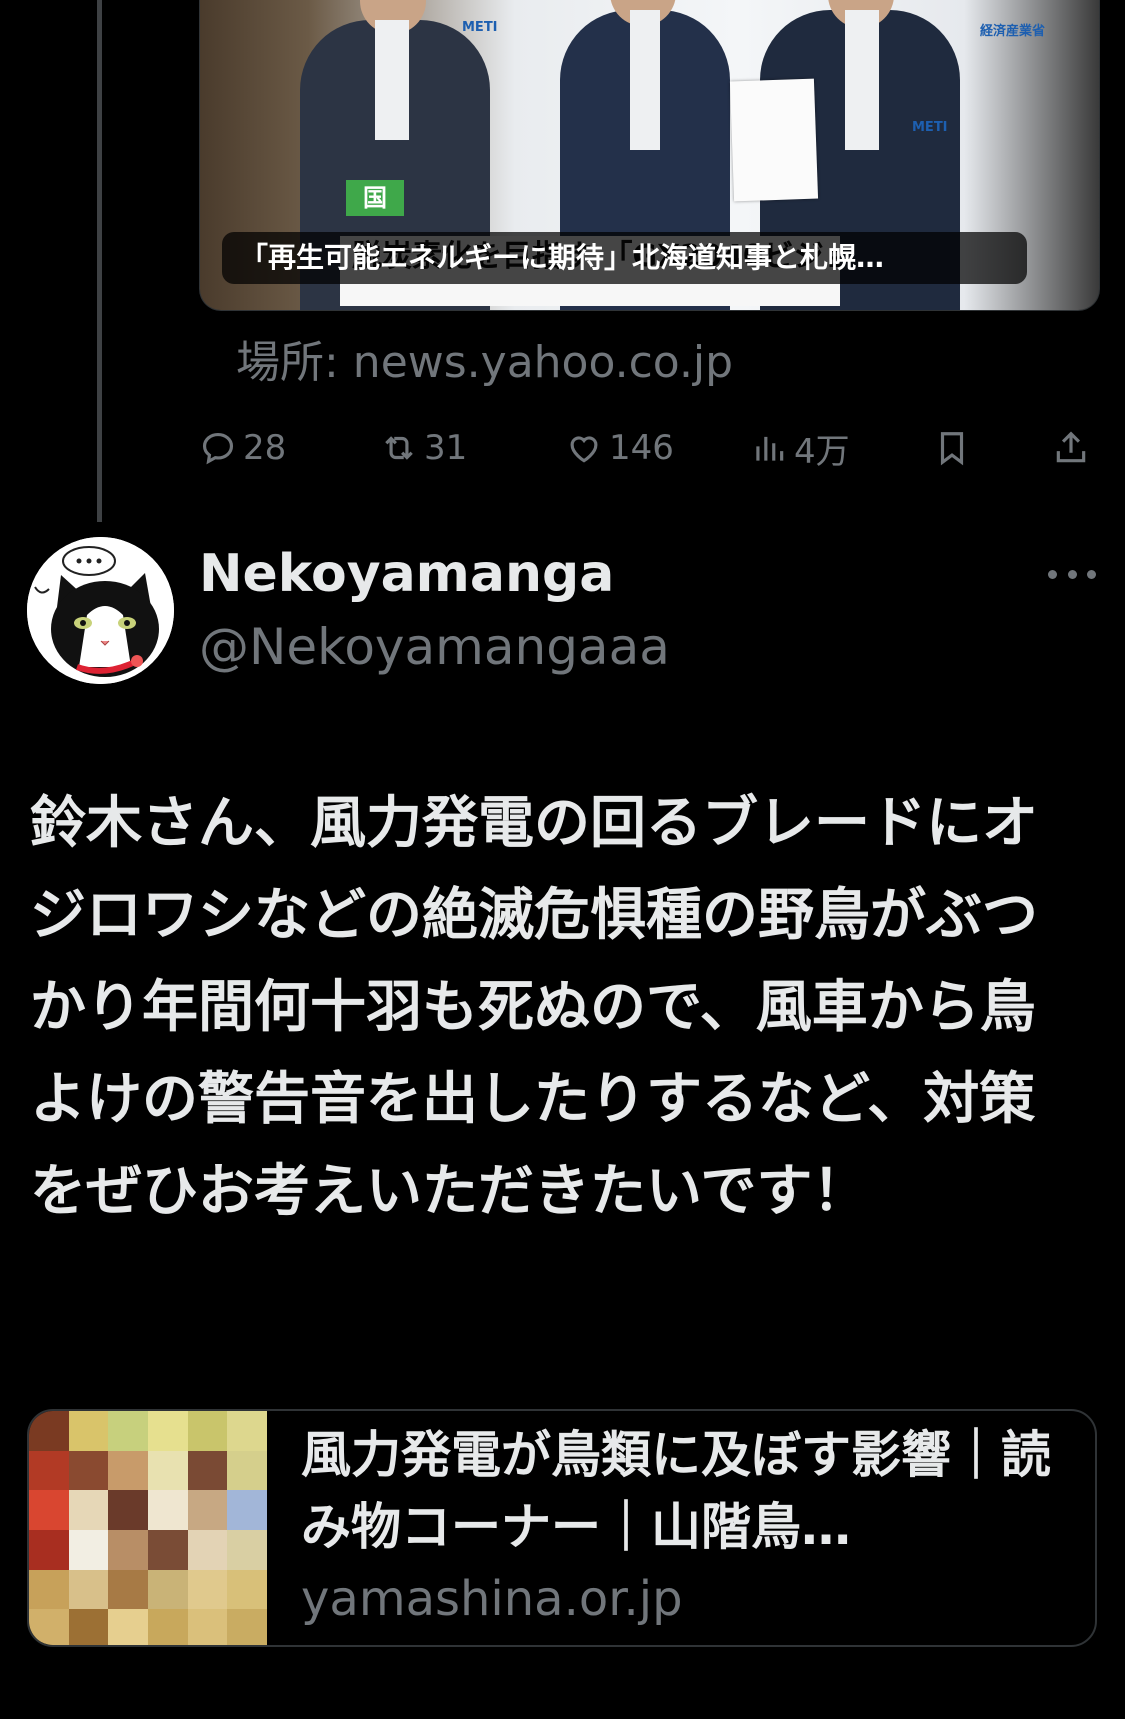 The image size is (1125, 1719). I want to click on repost-count: 31, so click(446, 448).